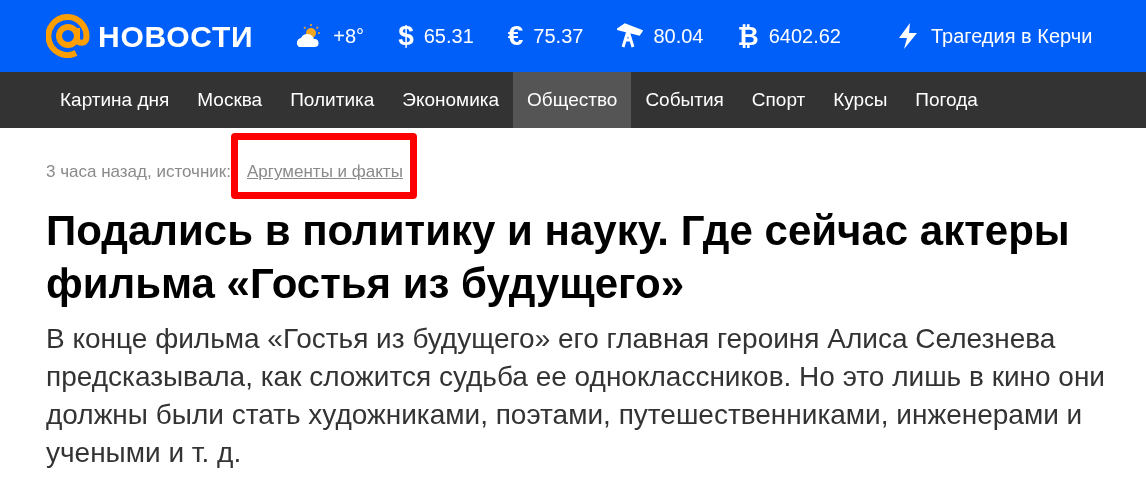  I want to click on ticker-value: +8°, so click(349, 36).